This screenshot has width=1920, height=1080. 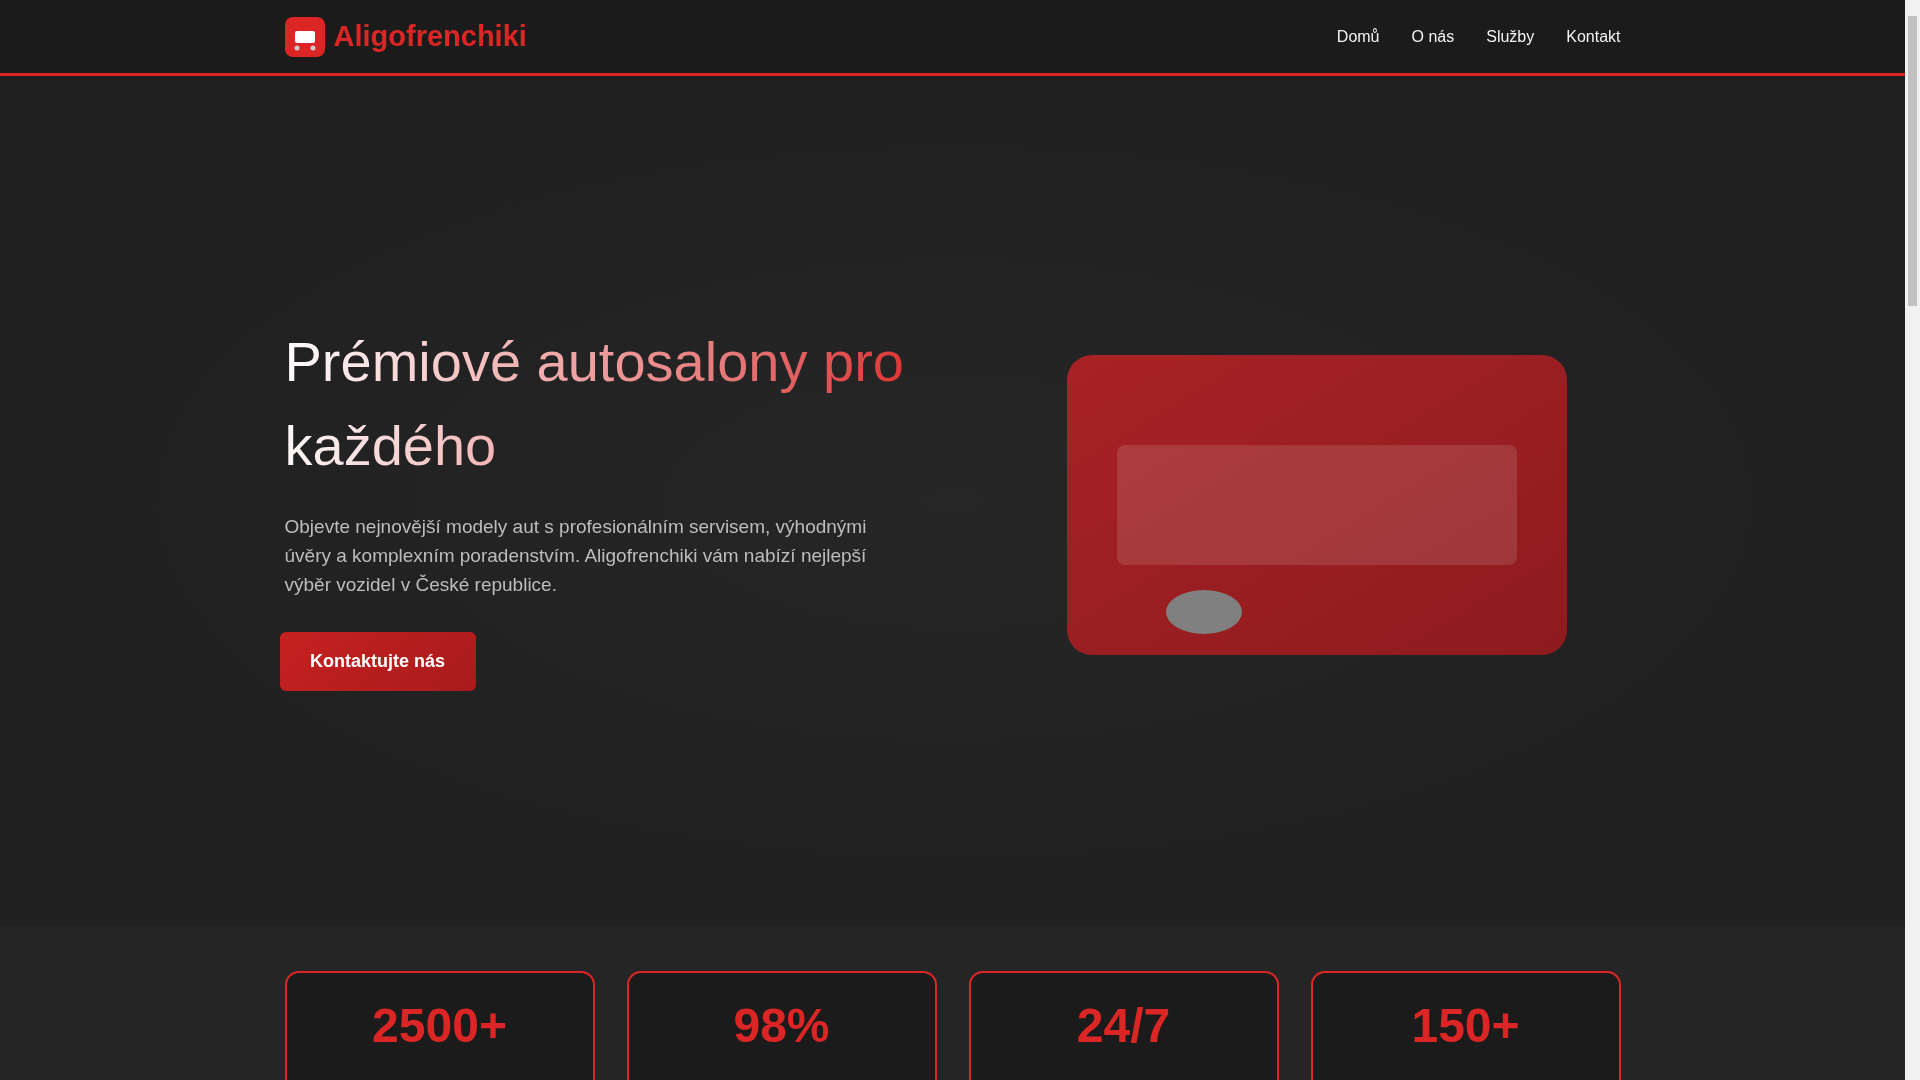 I want to click on nav-link: Služby, so click(x=1510, y=36).